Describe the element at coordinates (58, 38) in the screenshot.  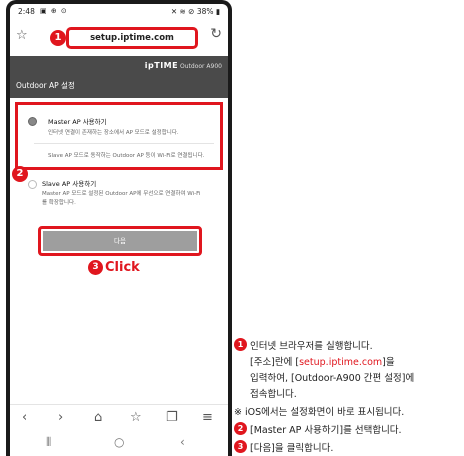
I see `callout-marker-1: 1` at that location.